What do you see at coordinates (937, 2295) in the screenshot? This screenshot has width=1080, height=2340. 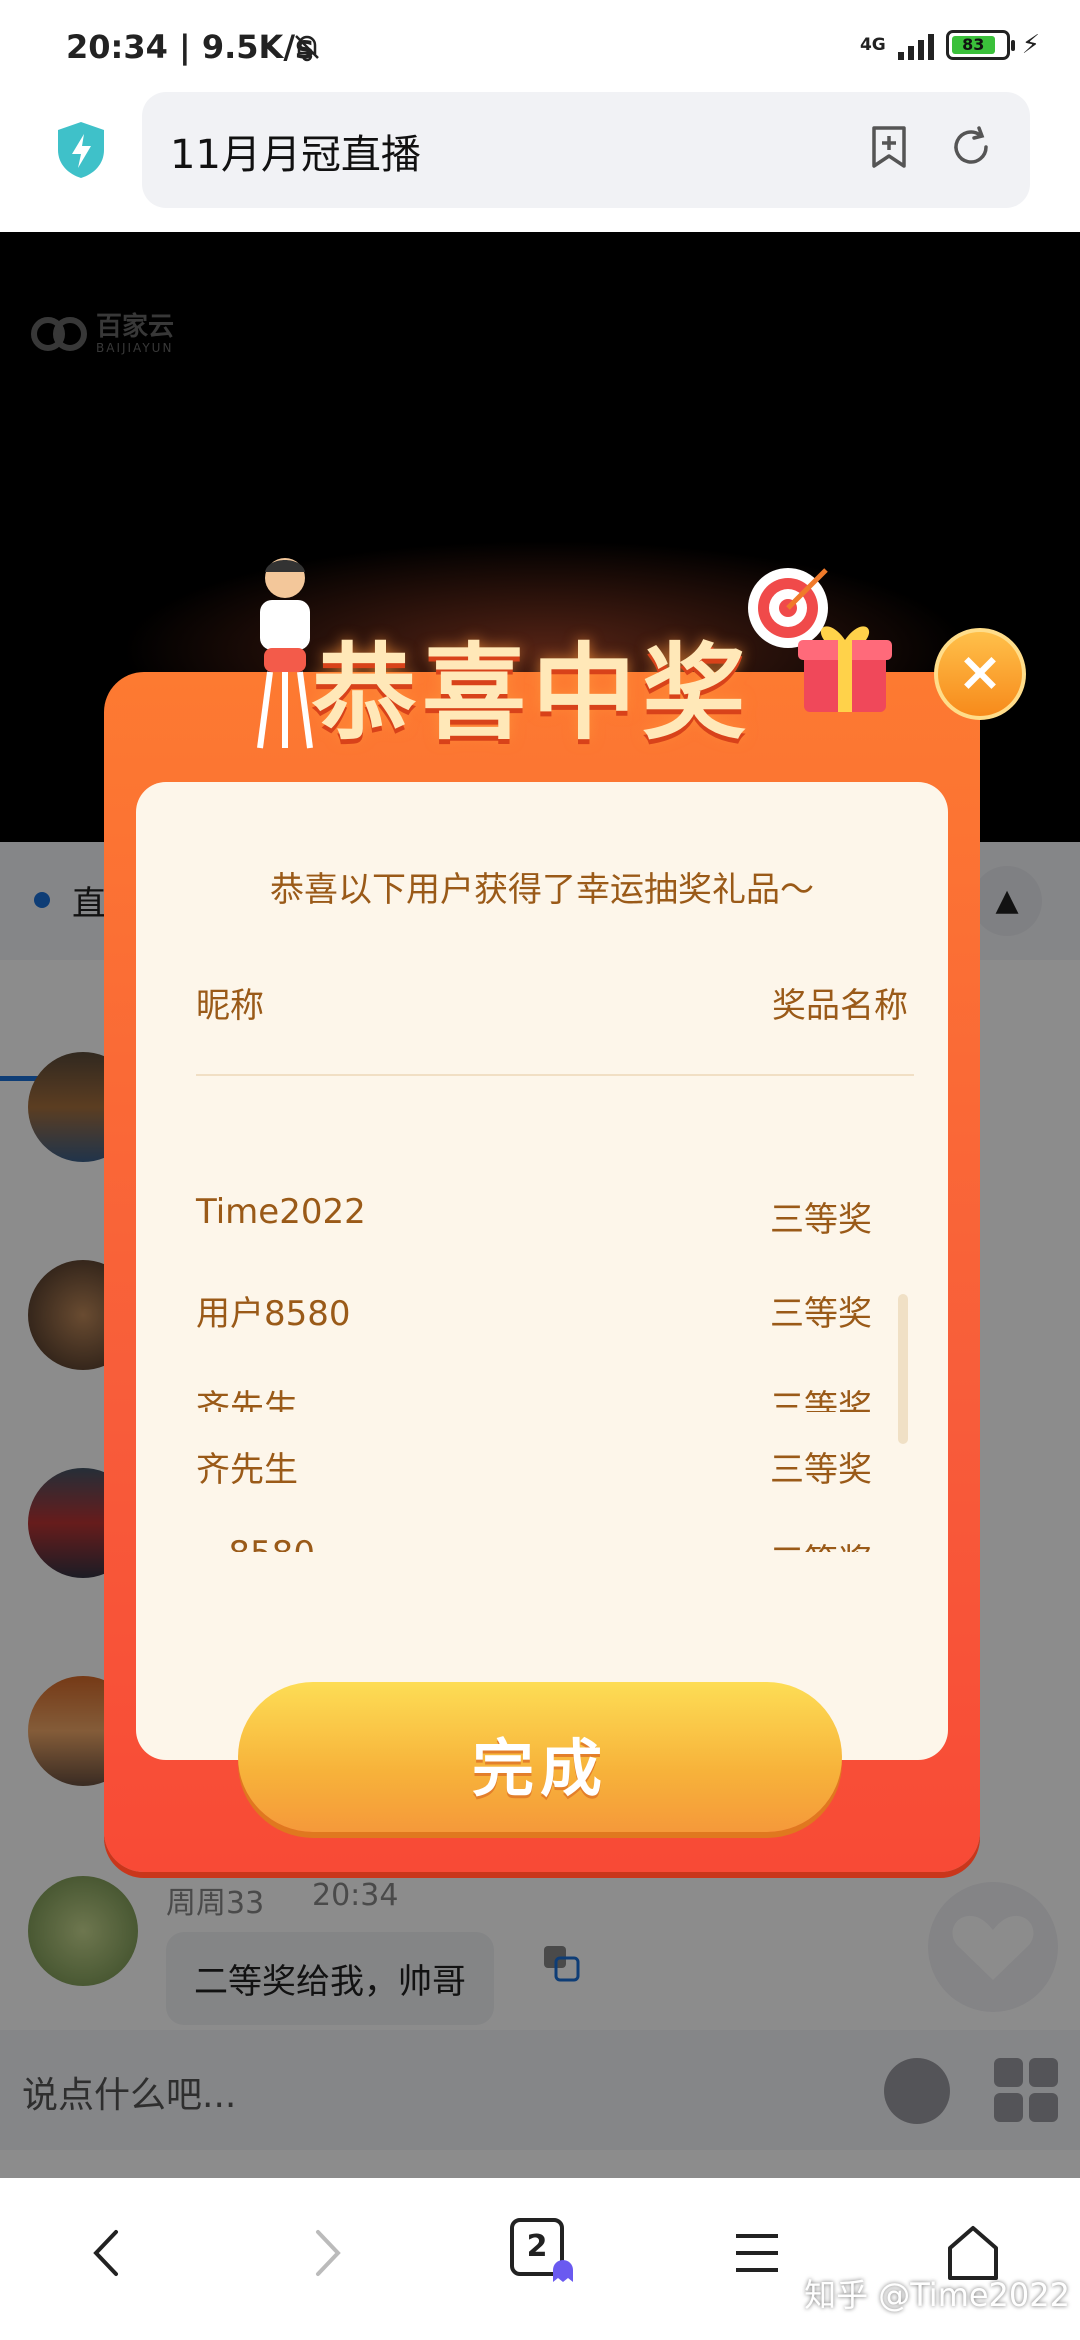 I see `zhihu-watermark: 知乎 @Time2022` at bounding box center [937, 2295].